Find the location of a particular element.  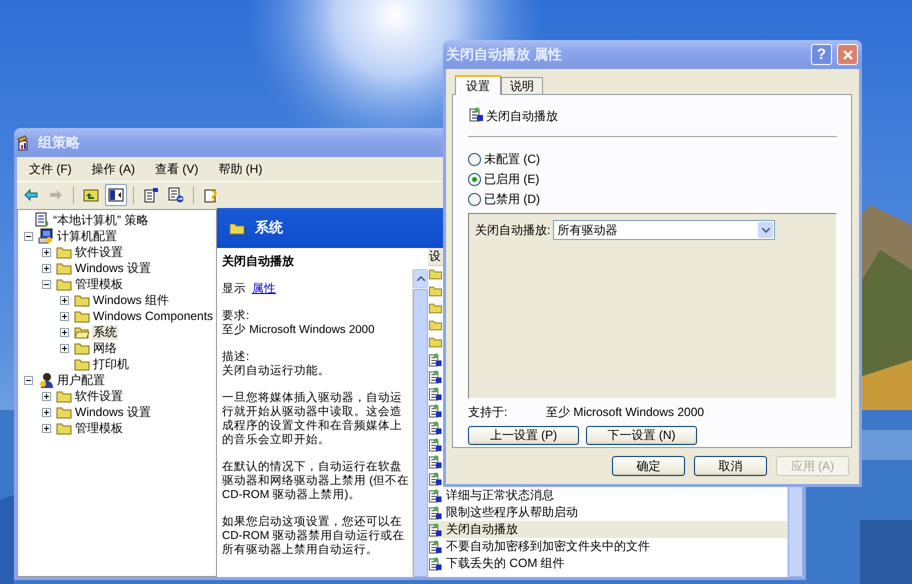

row-label: 关闭自动播放 is located at coordinates (482, 529).